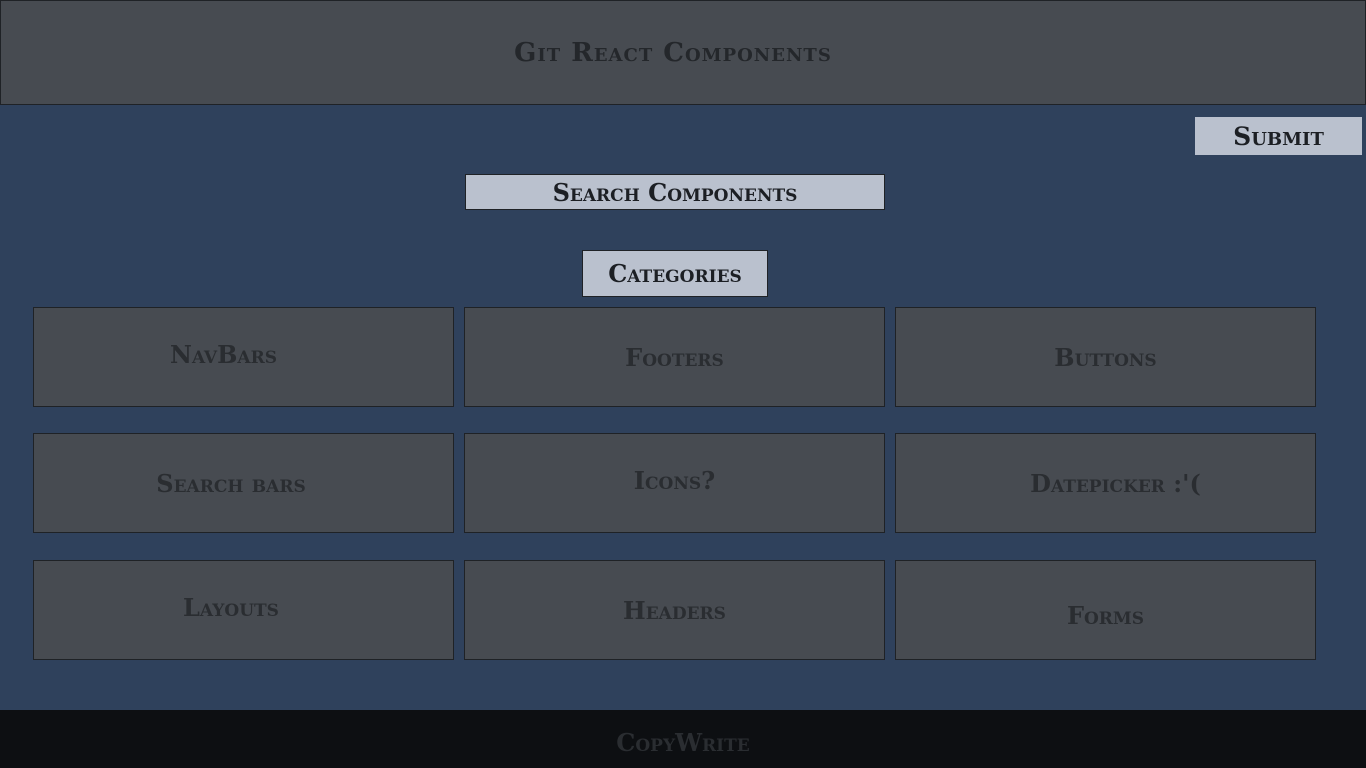  Describe the element at coordinates (1115, 483) in the screenshot. I see `category-label: Datepicker :'(` at that location.